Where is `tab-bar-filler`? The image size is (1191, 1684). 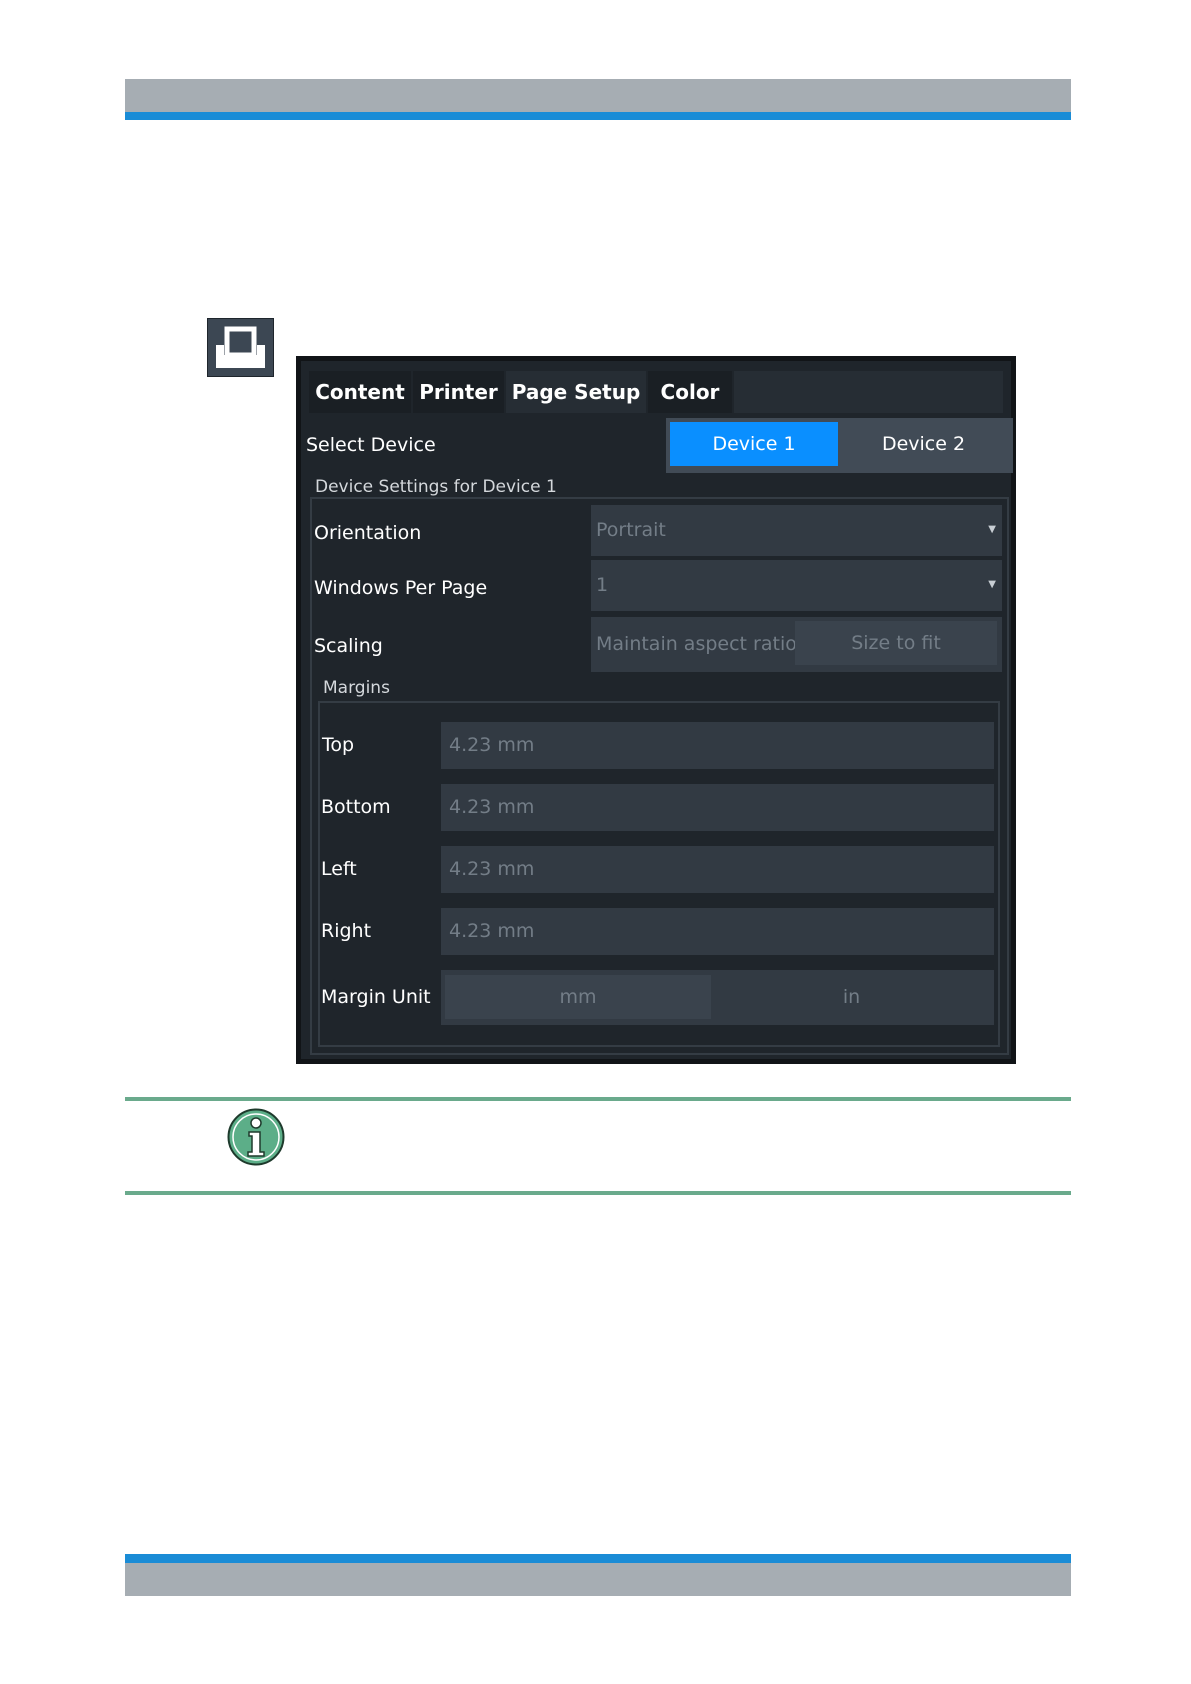
tab-bar-filler is located at coordinates (868, 392).